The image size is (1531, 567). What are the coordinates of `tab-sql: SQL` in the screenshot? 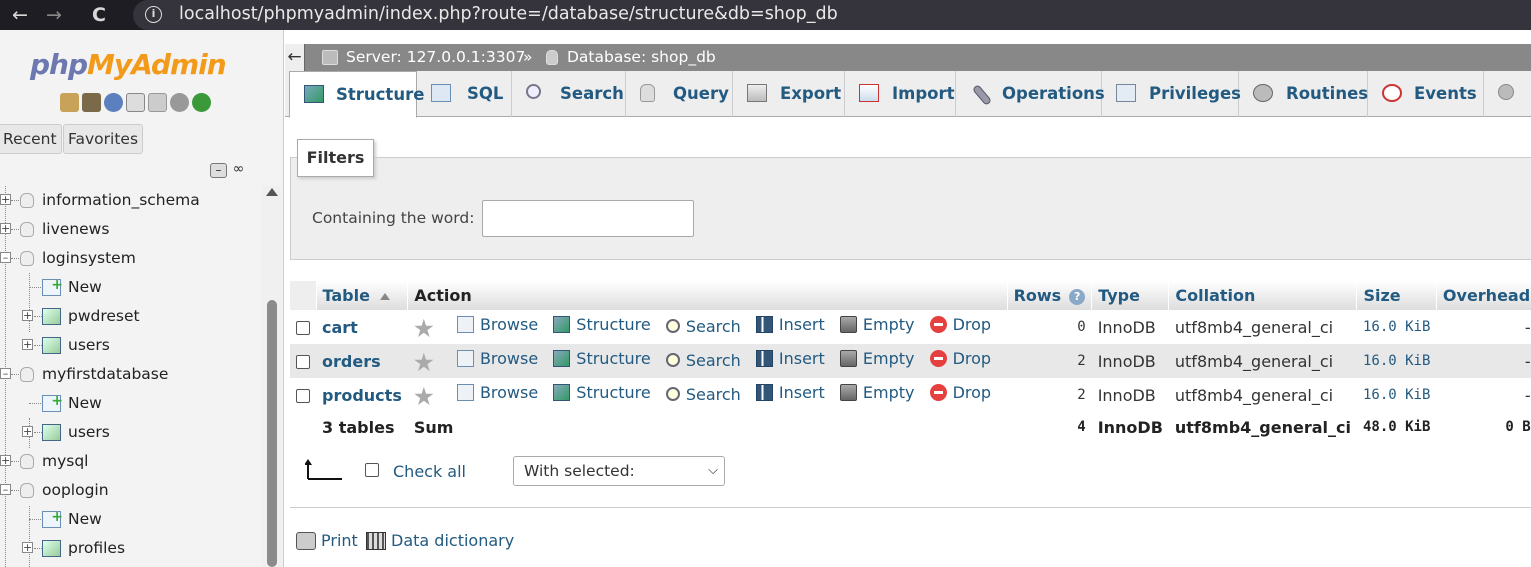 It's located at (464, 94).